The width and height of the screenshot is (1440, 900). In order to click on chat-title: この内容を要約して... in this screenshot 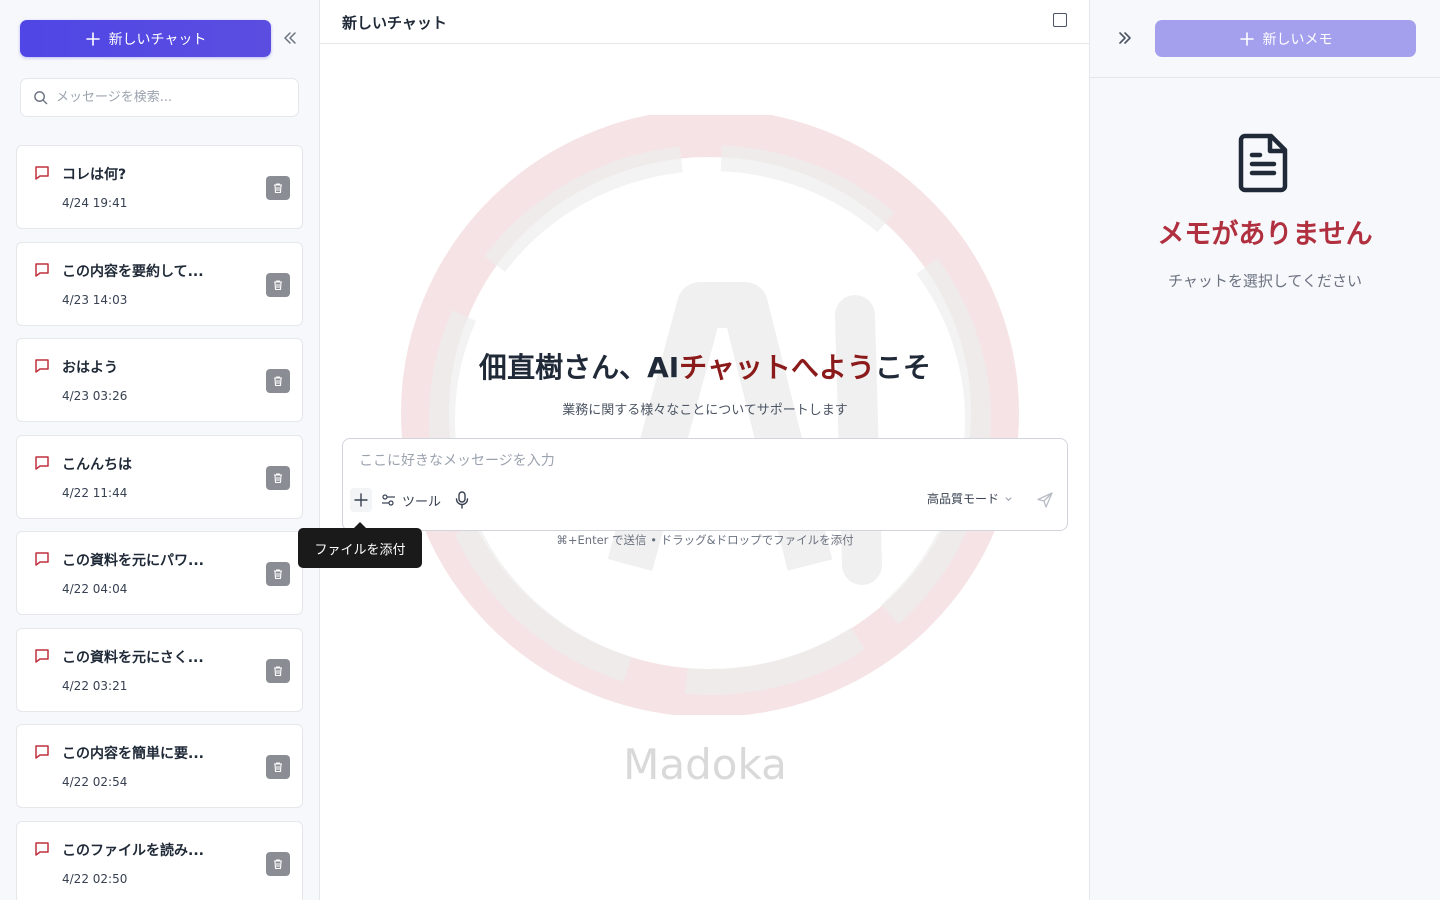, I will do `click(133, 271)`.